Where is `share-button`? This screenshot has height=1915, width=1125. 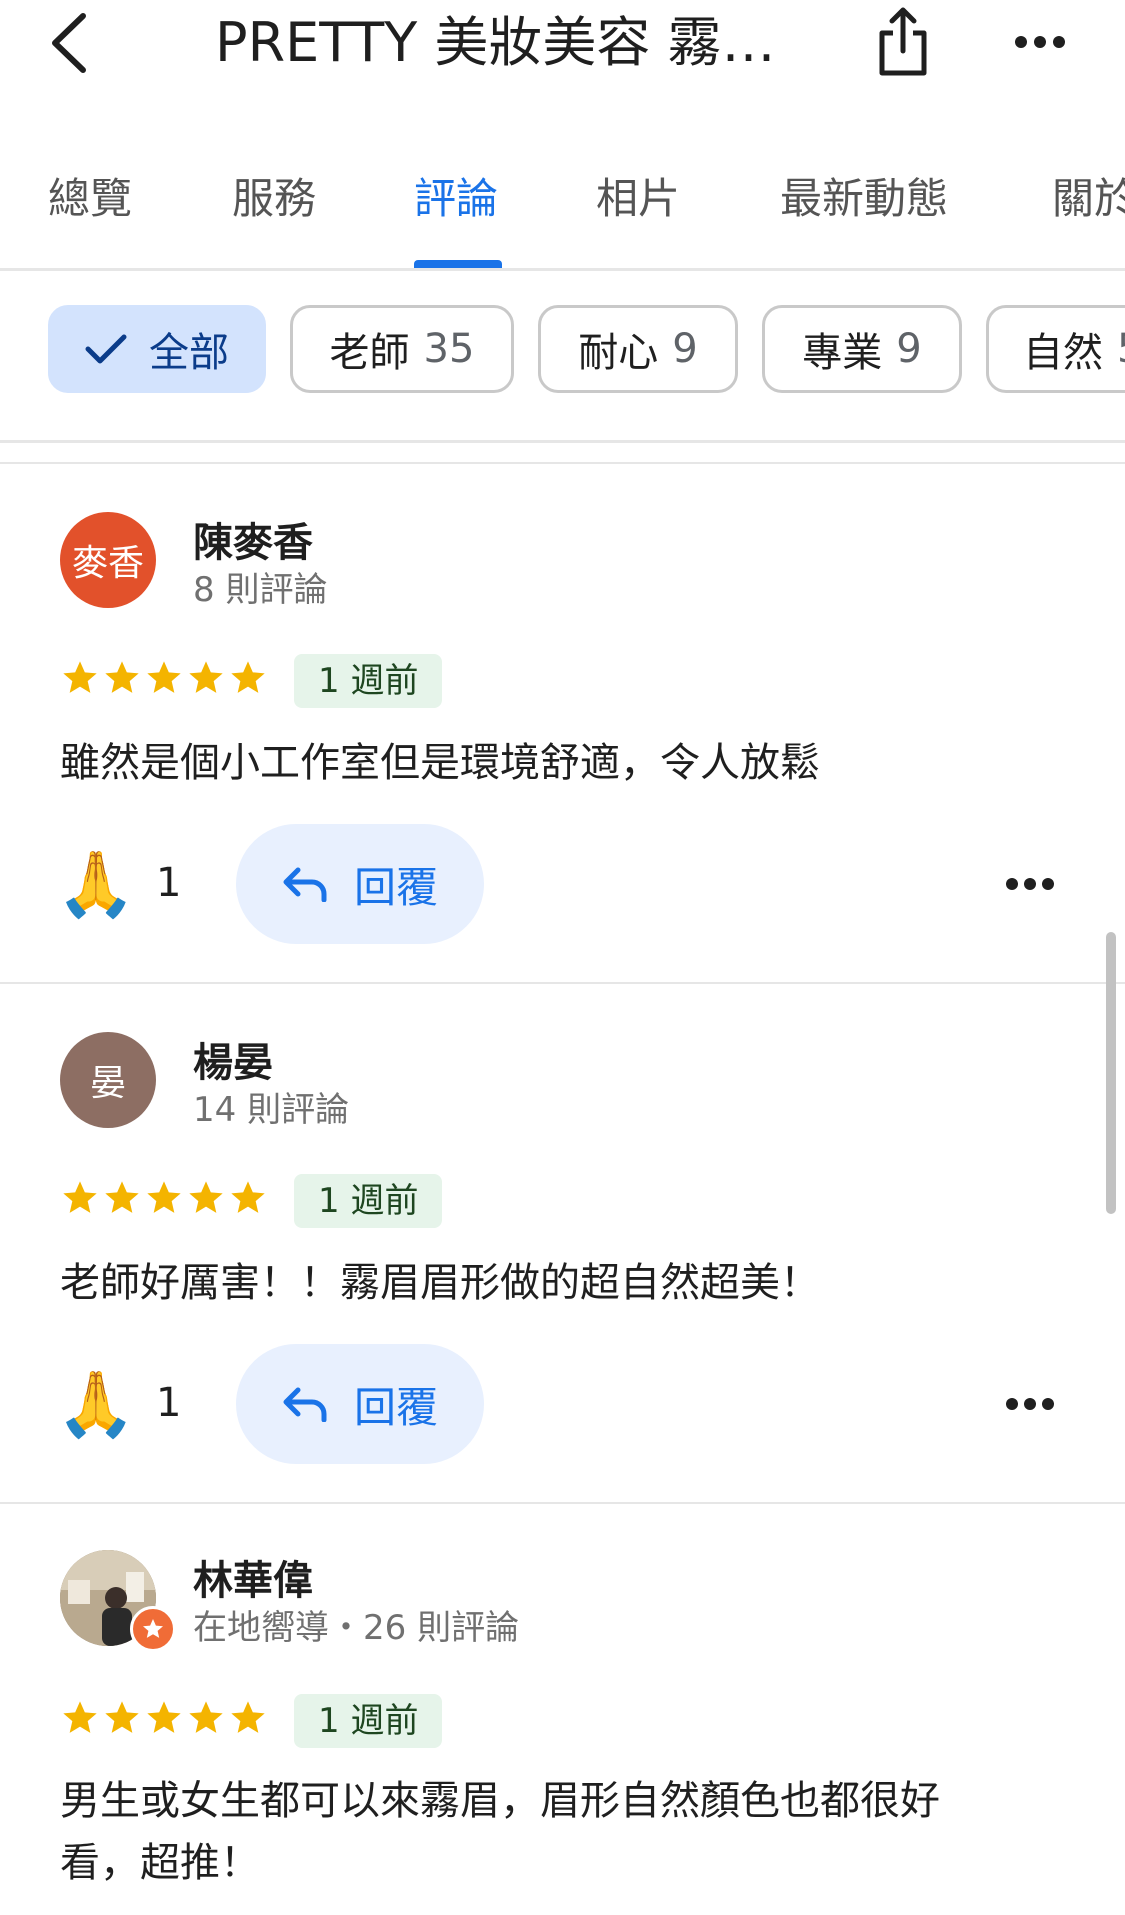
share-button is located at coordinates (903, 42).